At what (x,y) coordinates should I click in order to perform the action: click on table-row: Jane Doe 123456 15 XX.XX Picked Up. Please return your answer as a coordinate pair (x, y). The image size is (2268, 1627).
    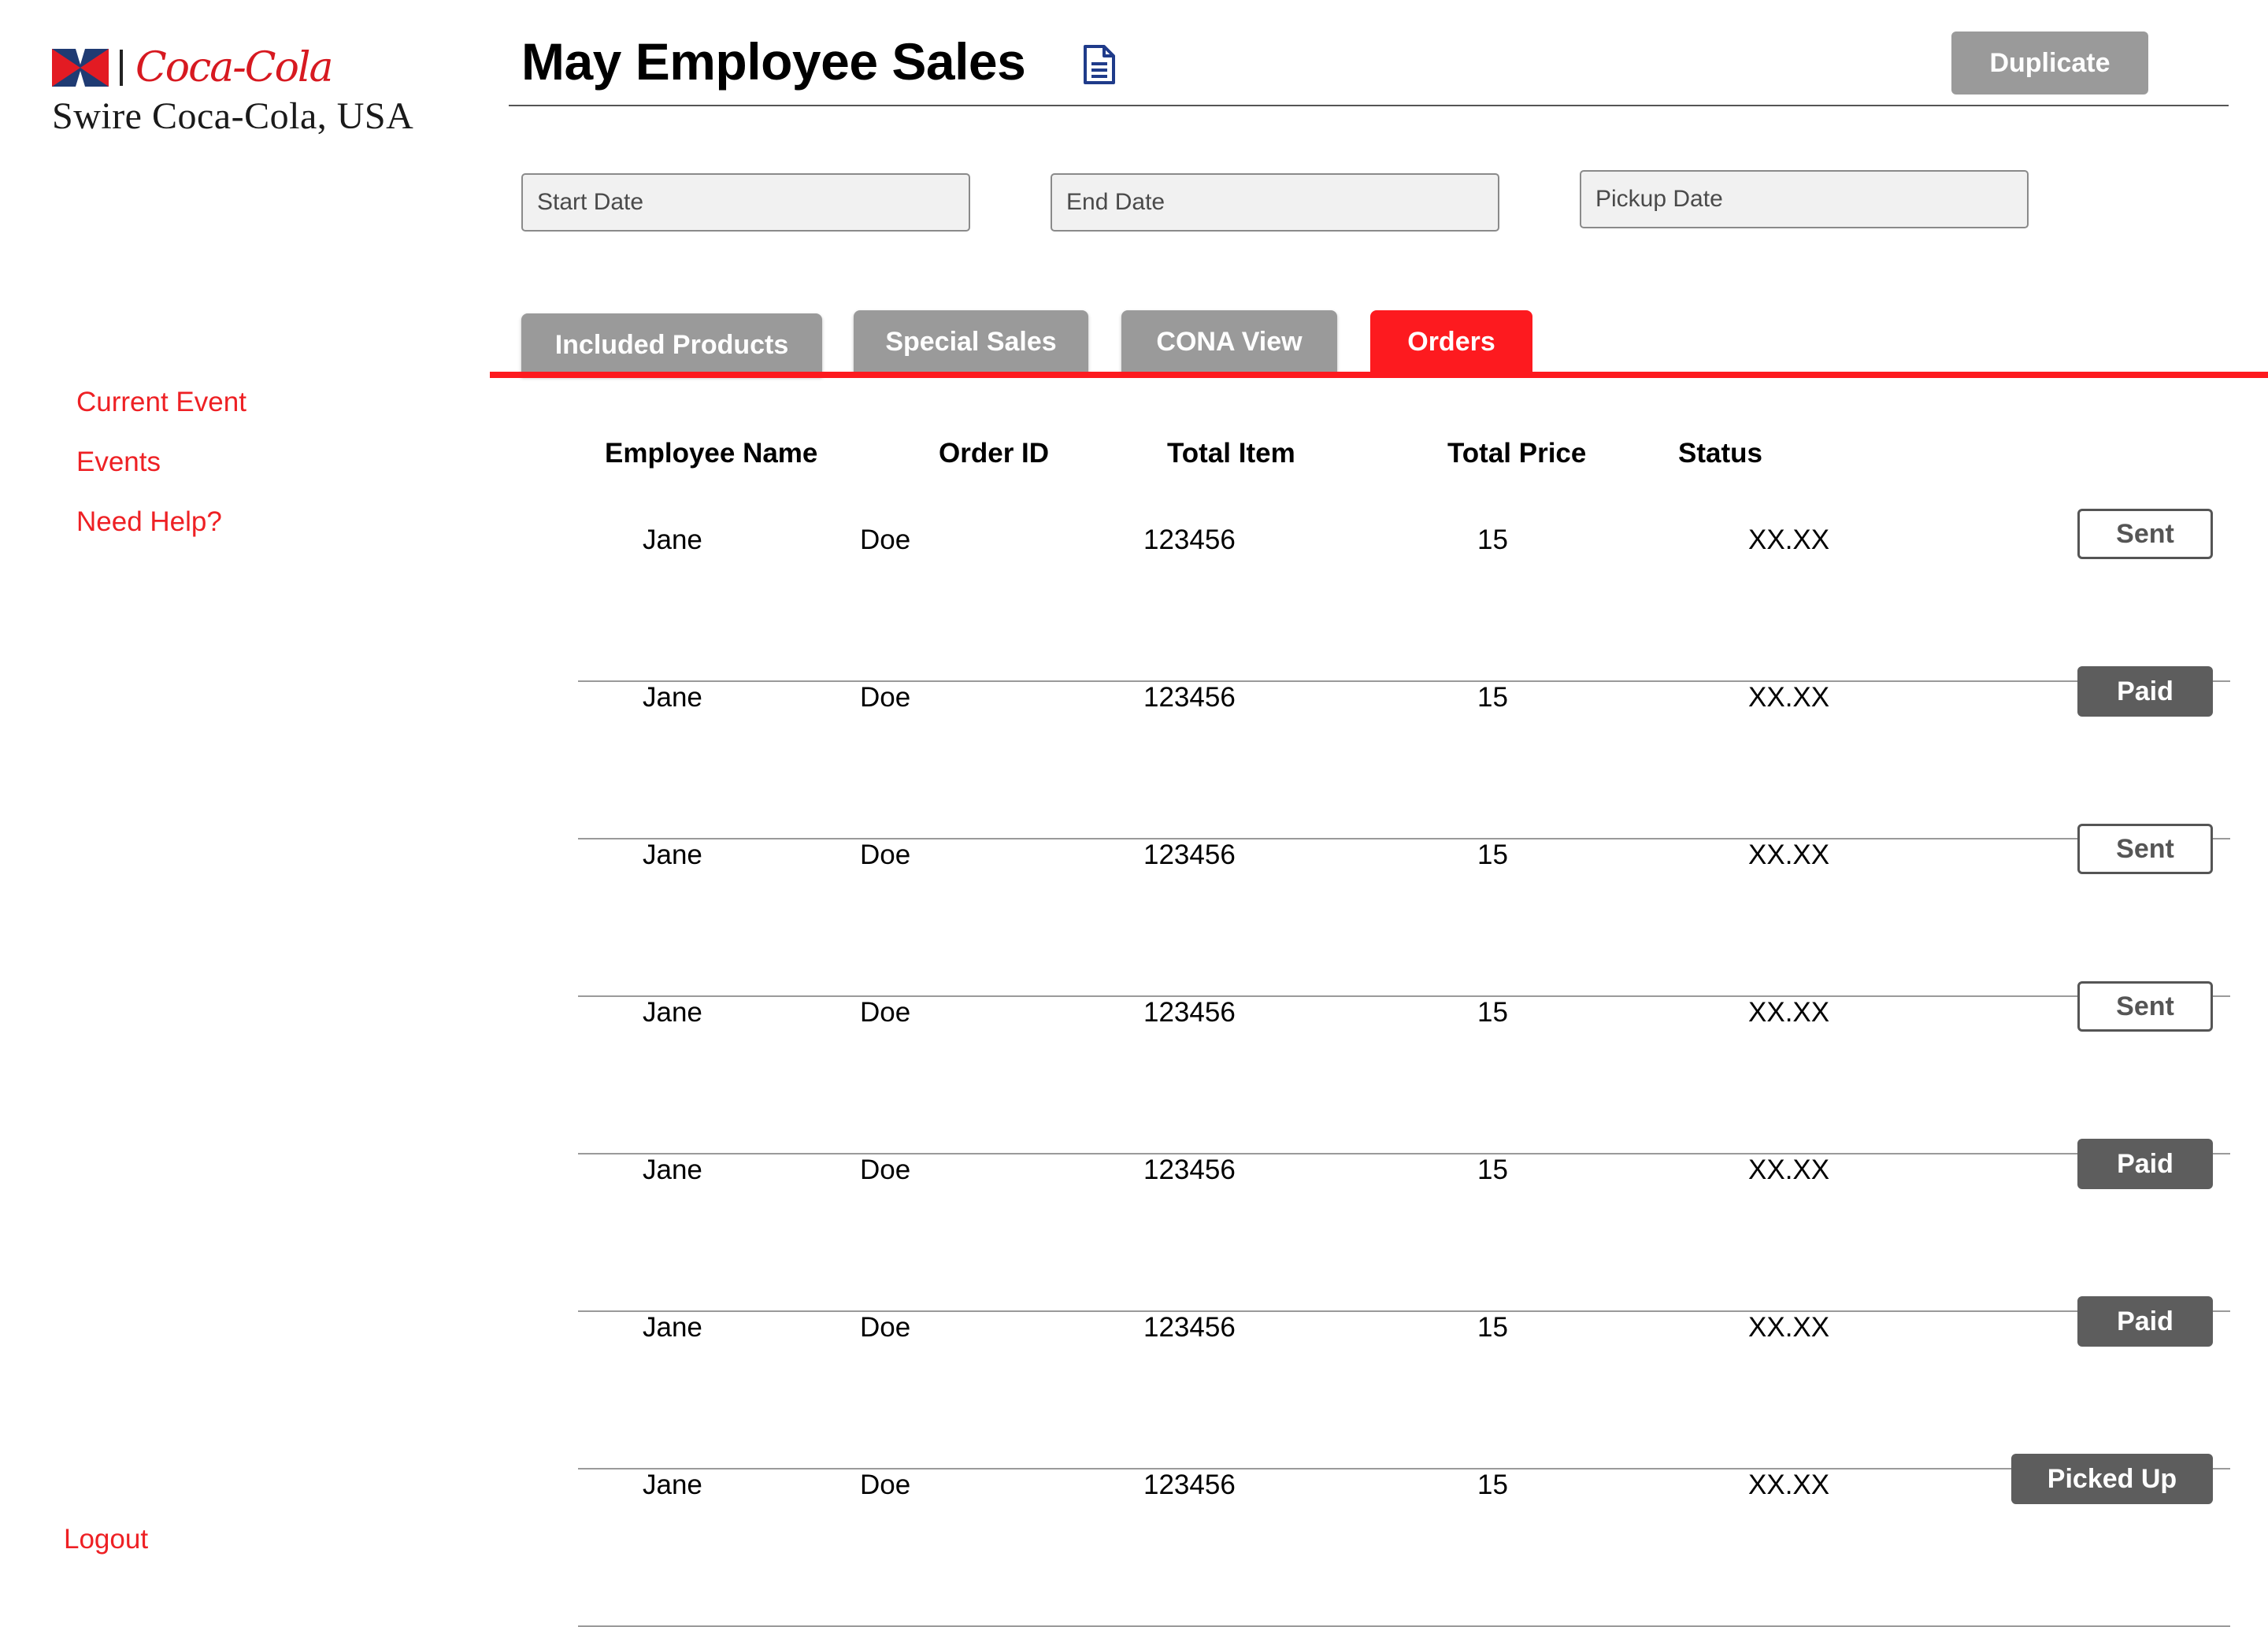
    Looking at the image, I should click on (1404, 1541).